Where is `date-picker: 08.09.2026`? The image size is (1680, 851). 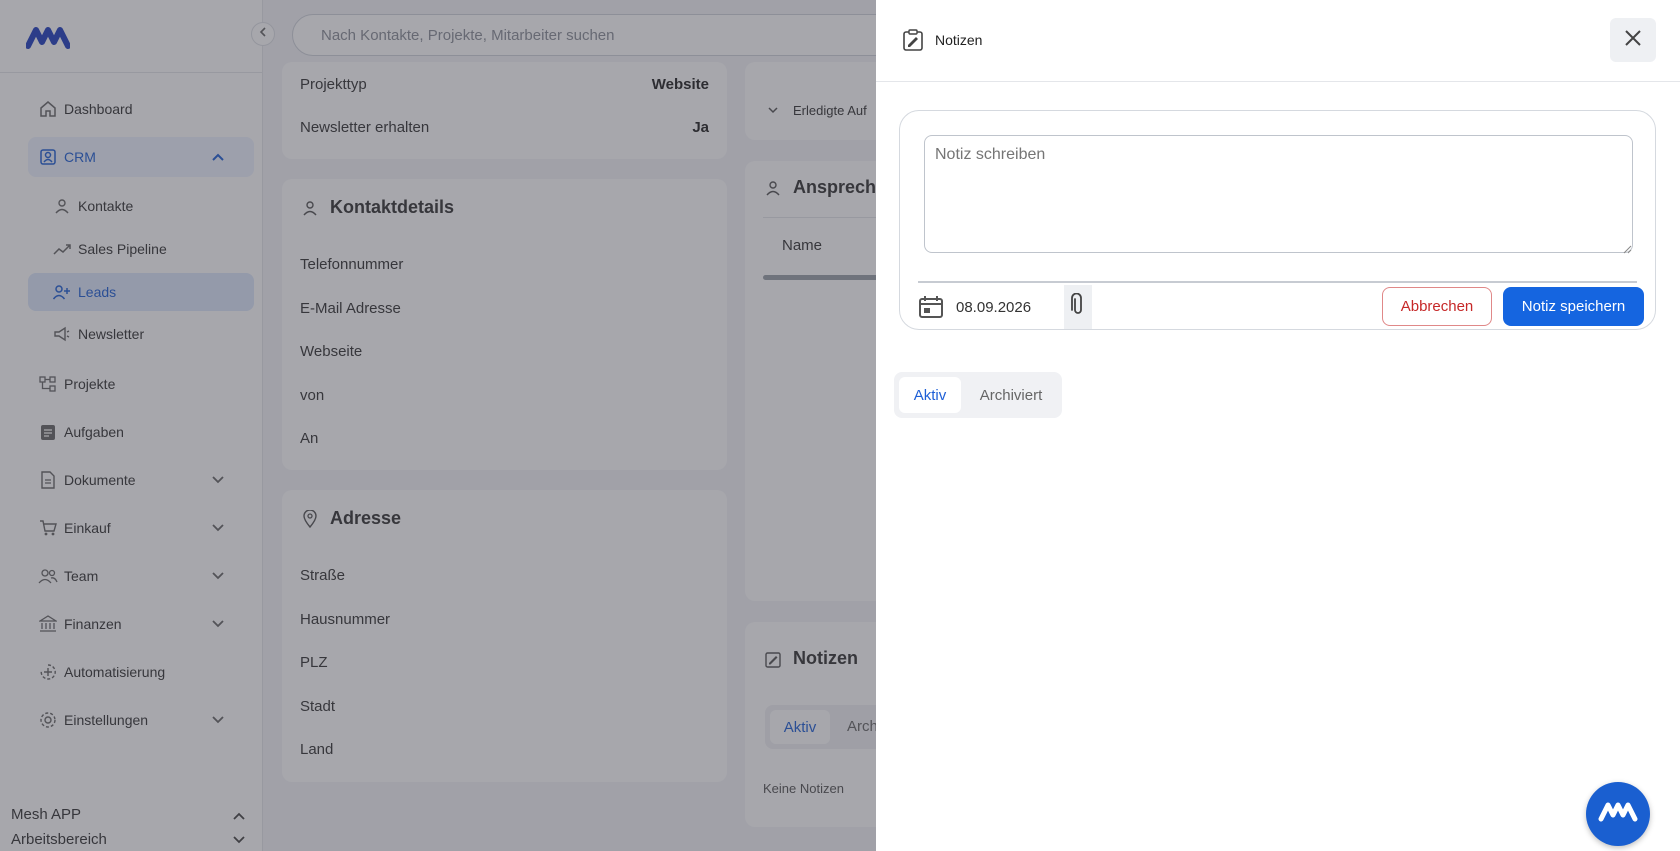
date-picker: 08.09.2026 is located at coordinates (974, 307).